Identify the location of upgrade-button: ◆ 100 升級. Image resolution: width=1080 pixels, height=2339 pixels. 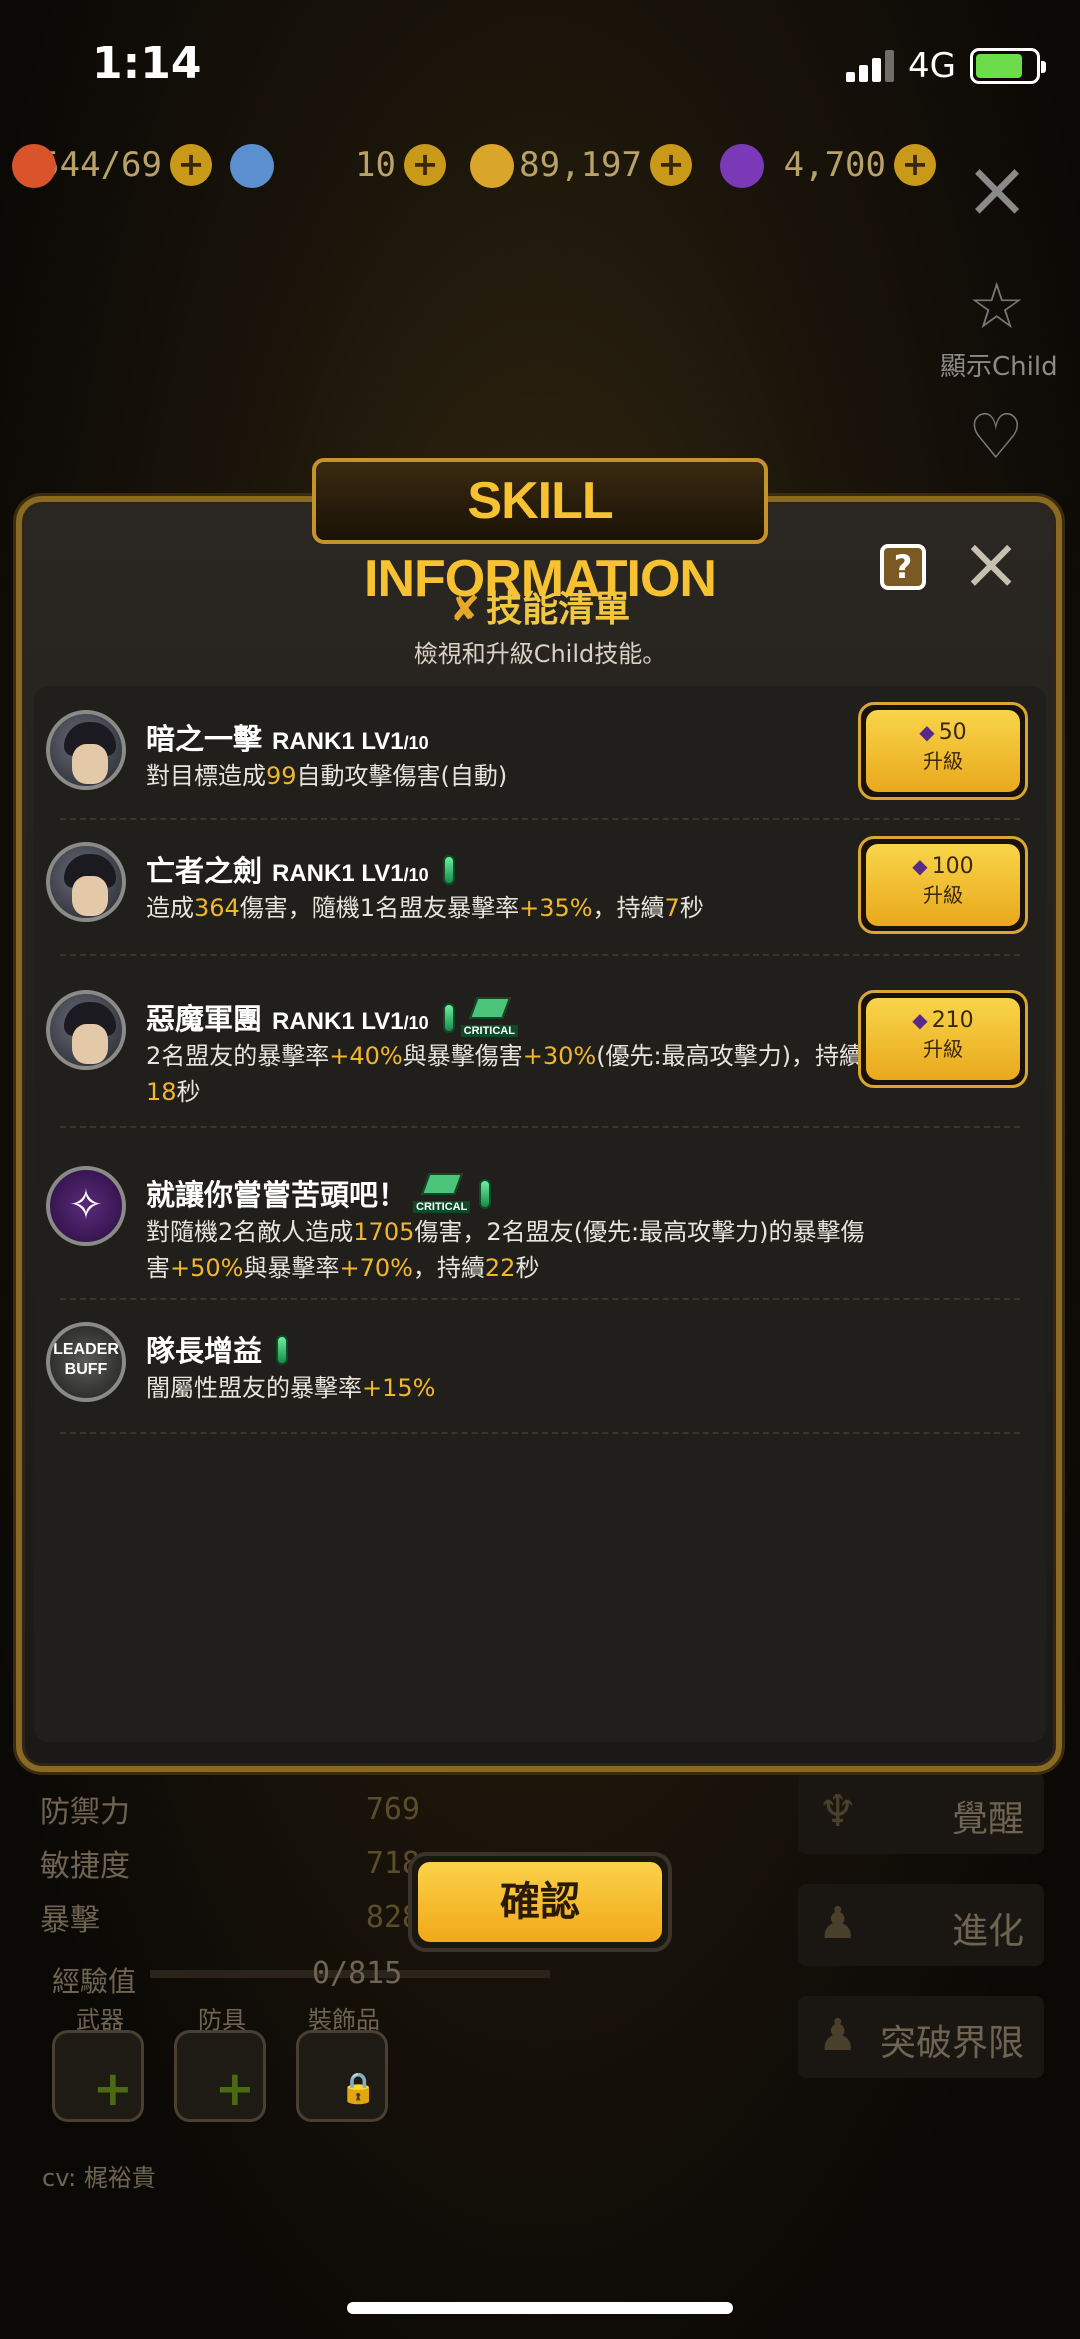
(943, 885).